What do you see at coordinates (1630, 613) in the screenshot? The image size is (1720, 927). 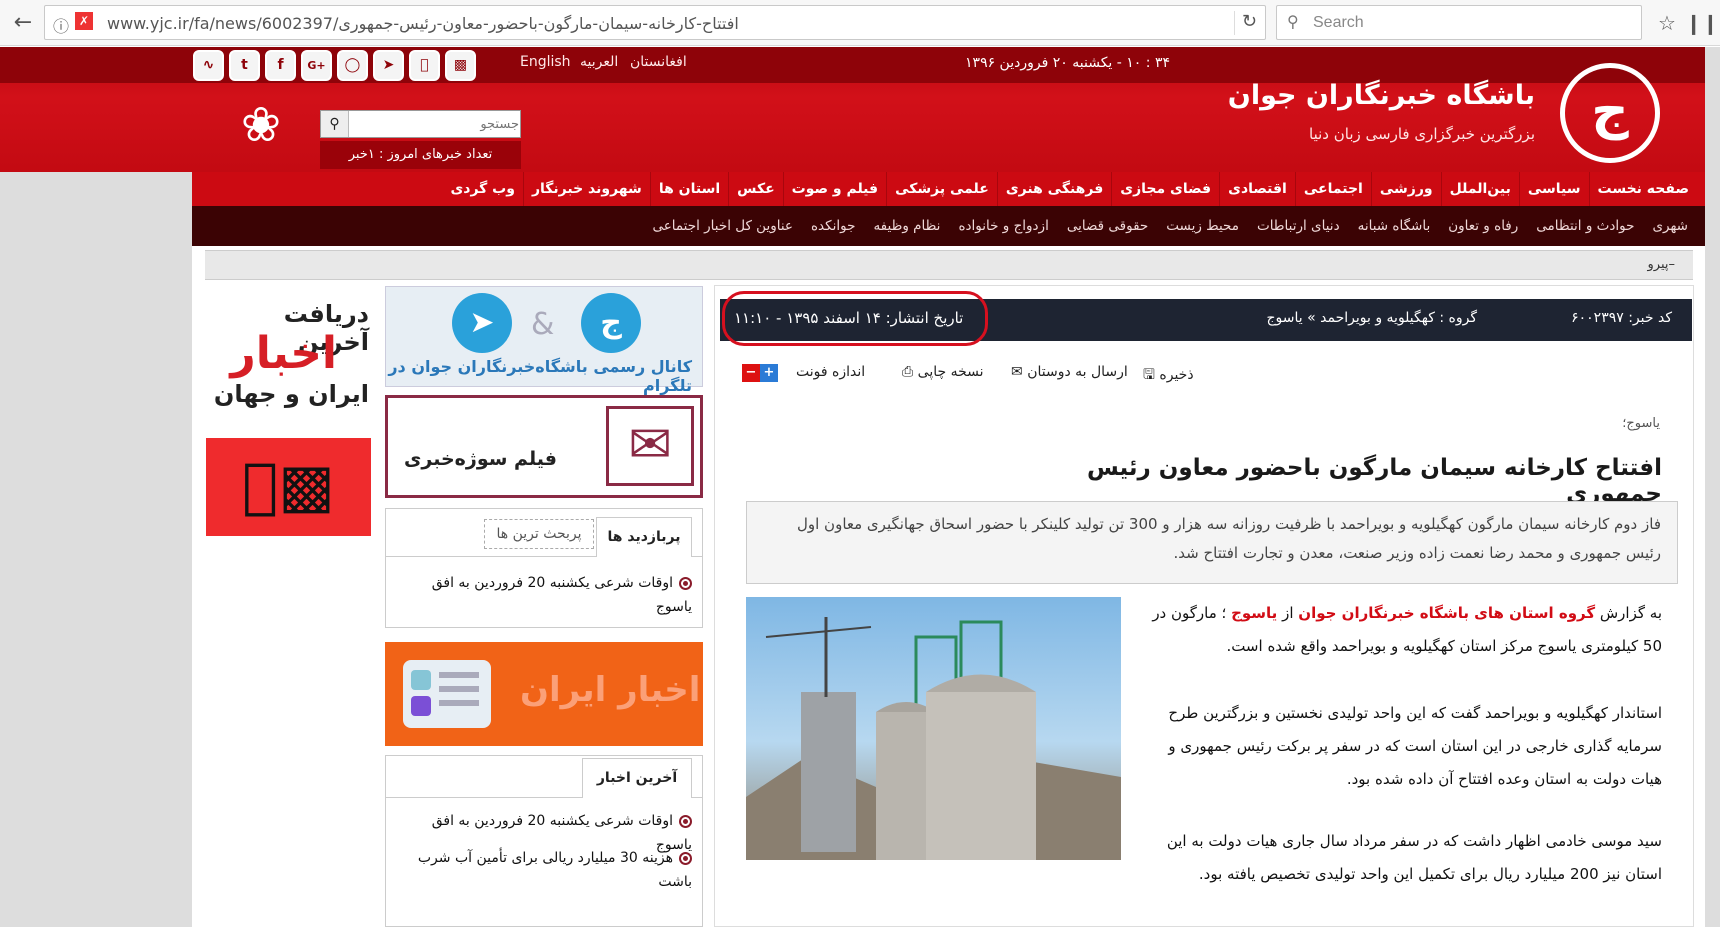 I see `p1-text-a: به گزارش` at bounding box center [1630, 613].